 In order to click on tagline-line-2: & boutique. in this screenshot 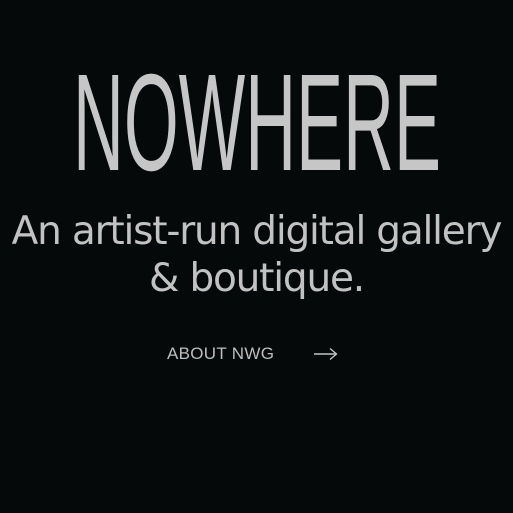, I will do `click(257, 278)`.